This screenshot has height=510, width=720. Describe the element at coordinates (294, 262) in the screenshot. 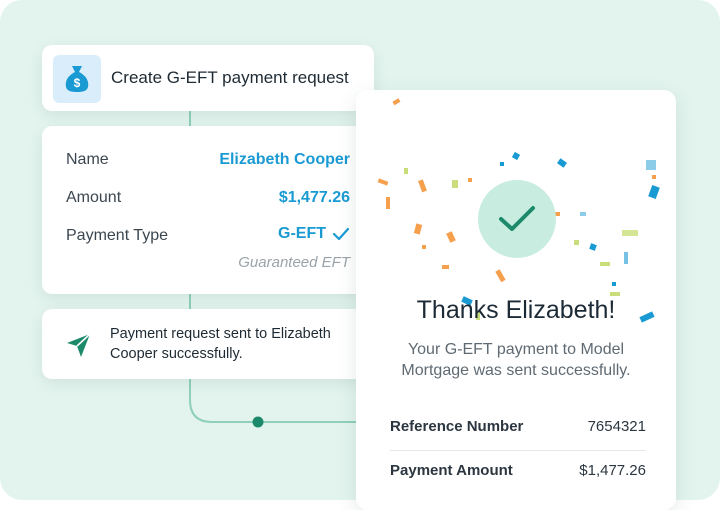

I see `payment-type-subtitle: Guaranteed EFT` at that location.